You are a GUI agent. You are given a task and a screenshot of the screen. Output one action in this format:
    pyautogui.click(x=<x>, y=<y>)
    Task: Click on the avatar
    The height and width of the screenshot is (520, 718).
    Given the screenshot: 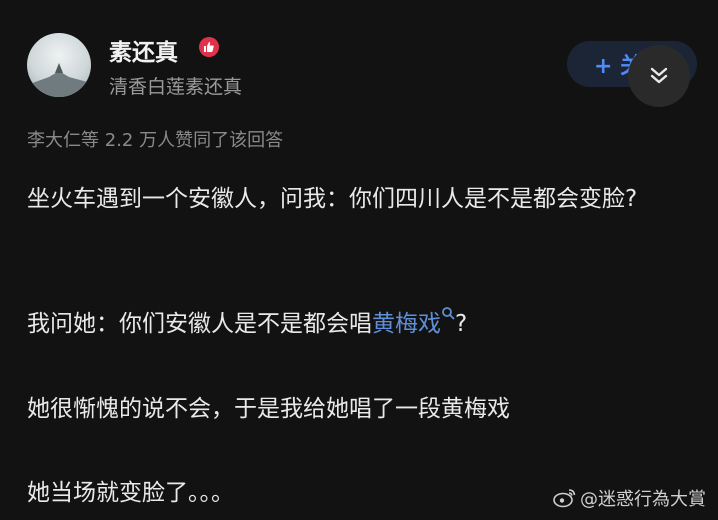 What is the action you would take?
    pyautogui.click(x=59, y=65)
    